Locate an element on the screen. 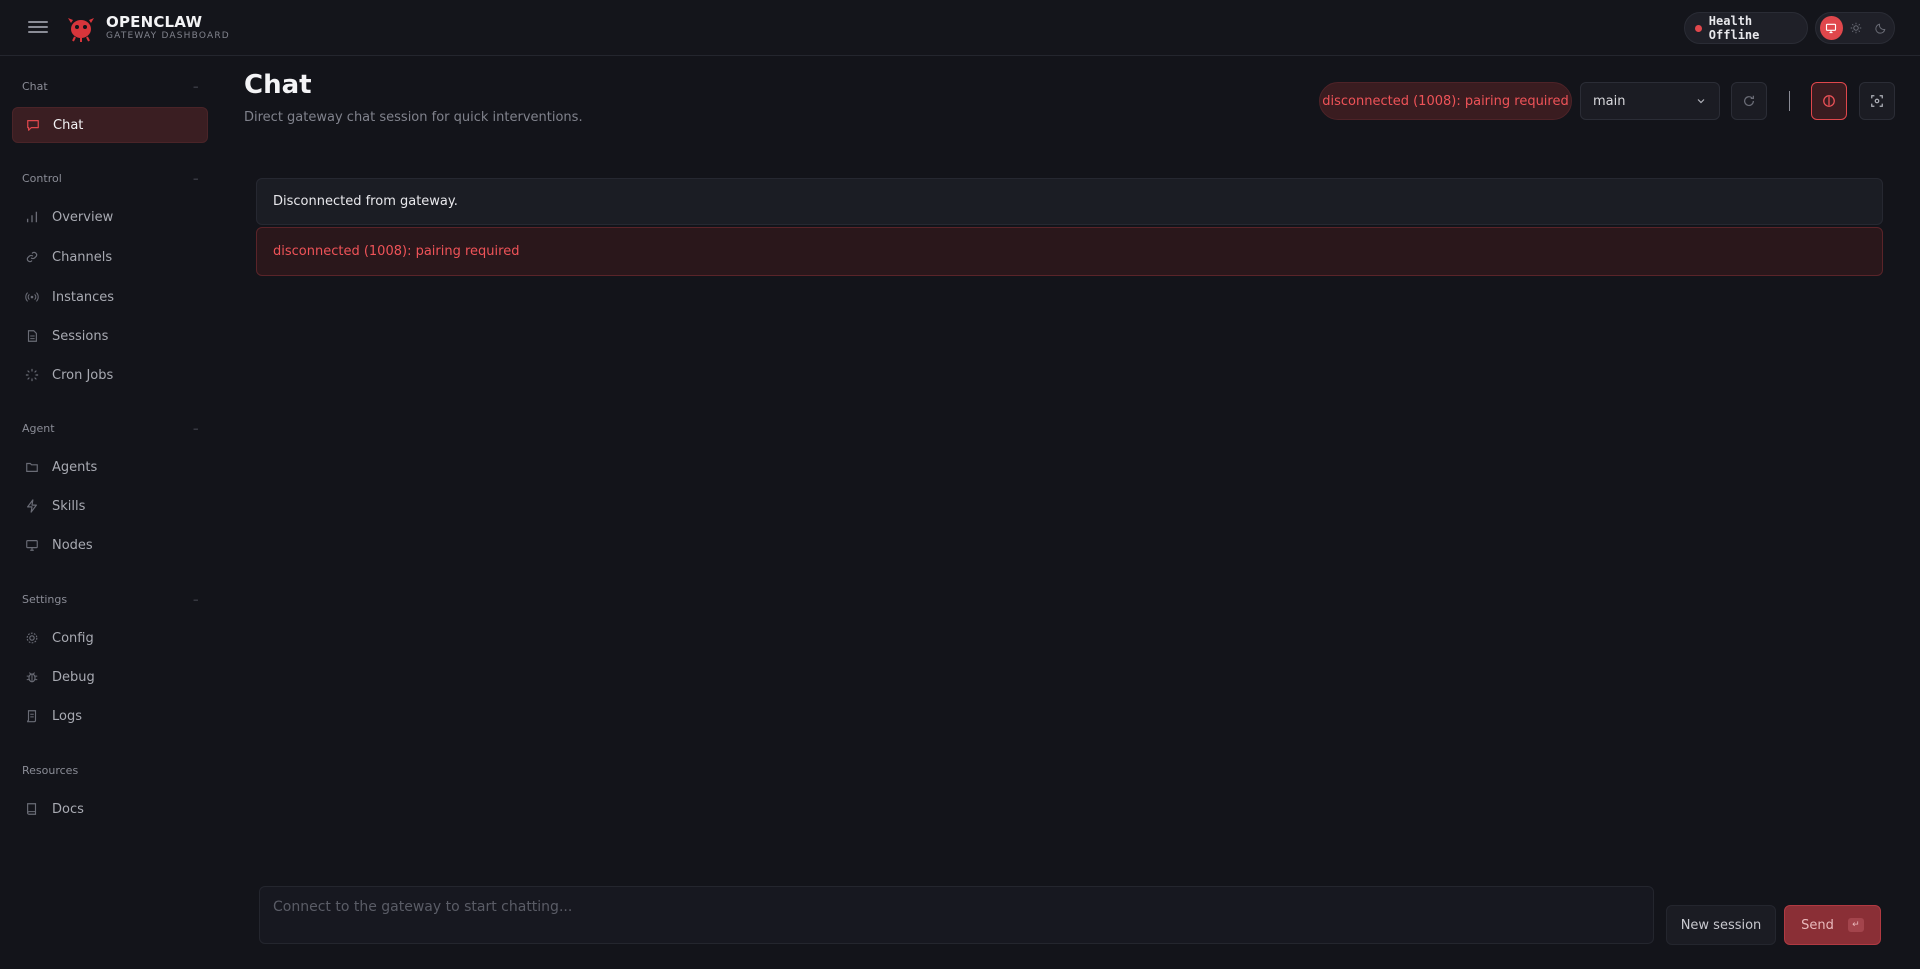 This screenshot has width=1920, height=969. send-button-label: Send is located at coordinates (1817, 925).